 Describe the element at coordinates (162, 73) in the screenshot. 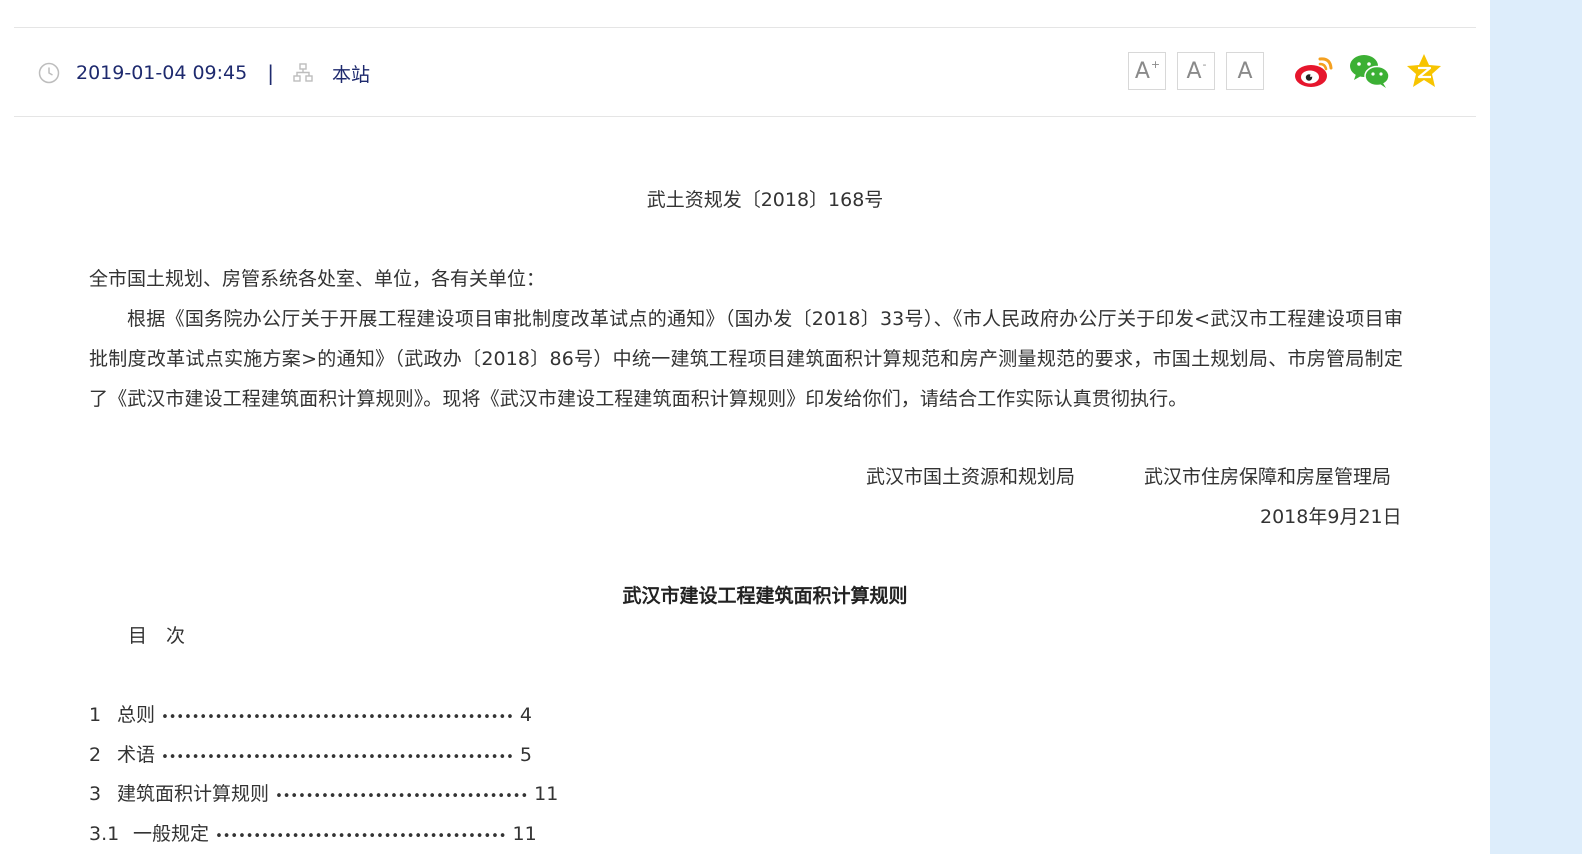

I see `publish-date: 2019-01-04 09:45` at that location.